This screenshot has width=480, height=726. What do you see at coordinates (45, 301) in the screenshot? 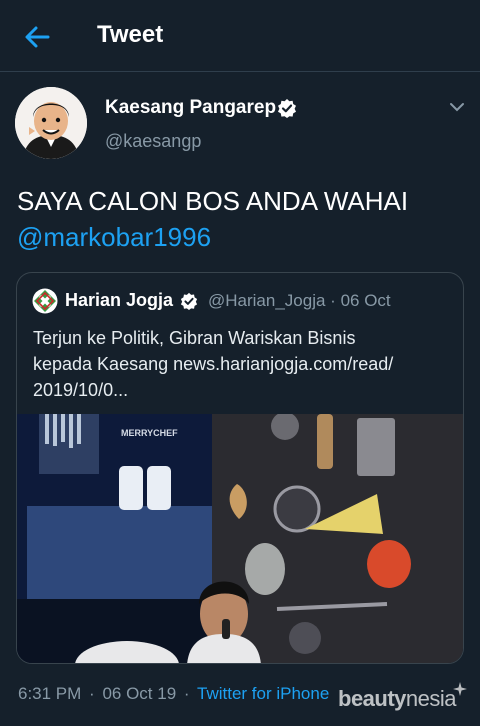
I see `harian-jogja-logo-icon` at bounding box center [45, 301].